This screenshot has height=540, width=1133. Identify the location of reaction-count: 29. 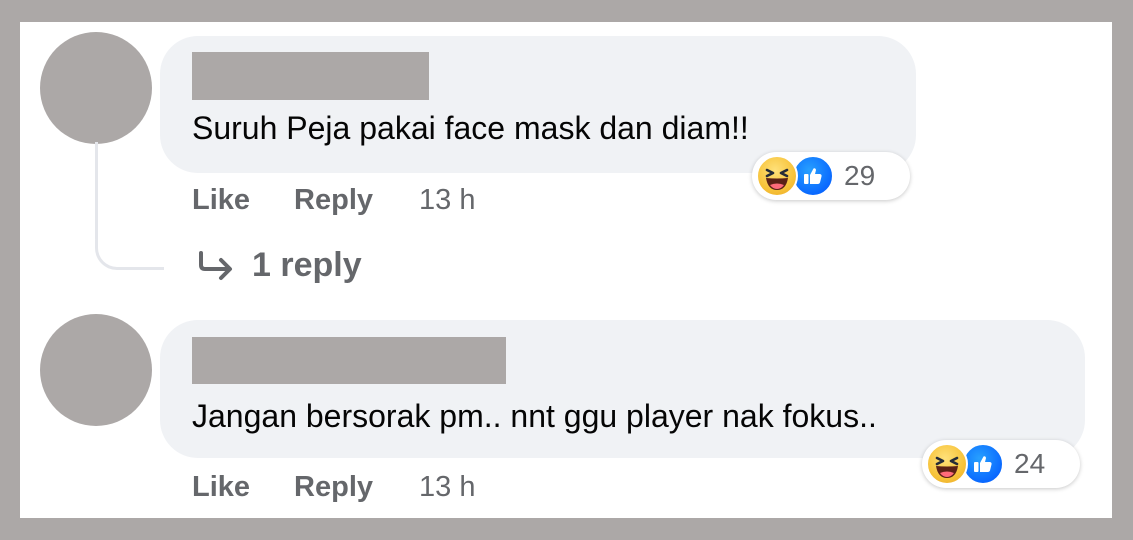
(860, 175).